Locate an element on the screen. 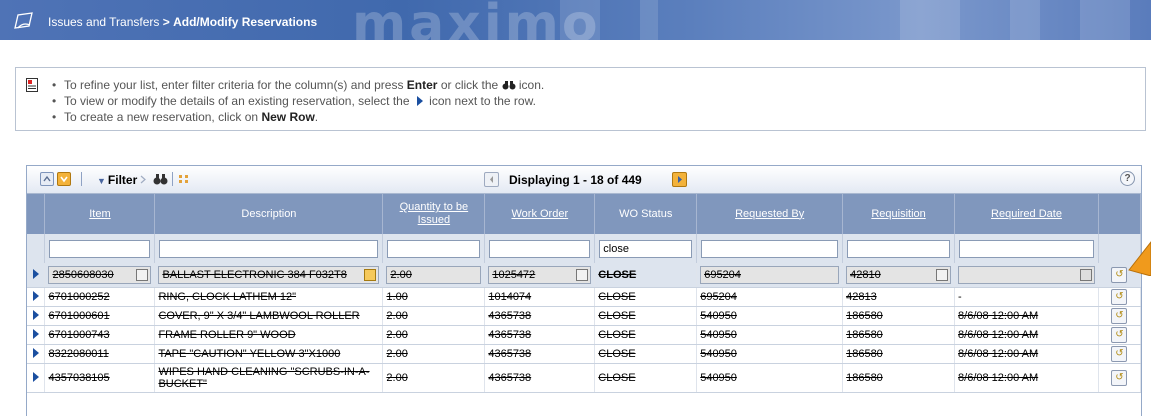 This screenshot has height=416, width=1151. chevron-up-icon is located at coordinates (47, 178).